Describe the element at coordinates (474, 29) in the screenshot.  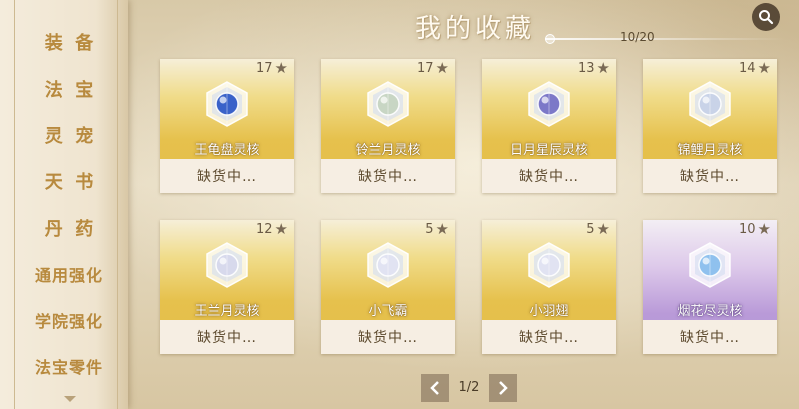
I see `page-title: 我的收藏` at that location.